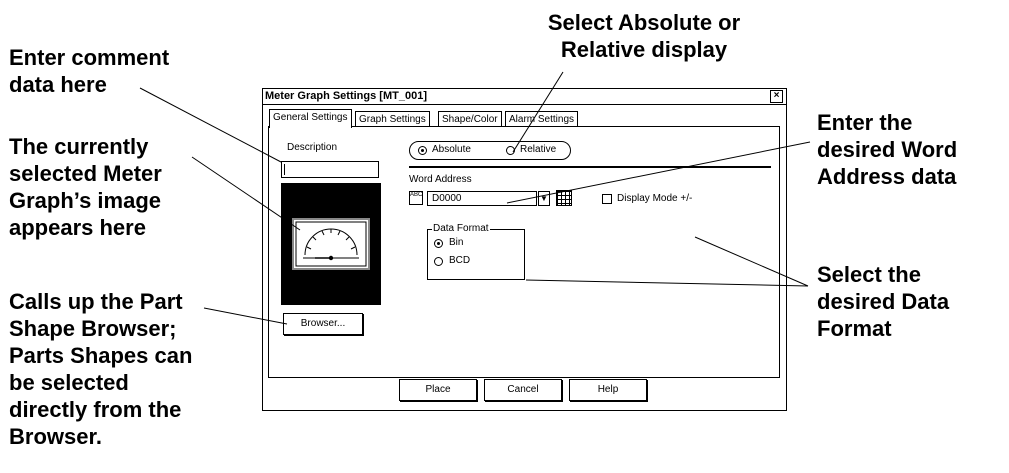  Describe the element at coordinates (416, 198) in the screenshot. I see `address-input-icon: ABC` at that location.